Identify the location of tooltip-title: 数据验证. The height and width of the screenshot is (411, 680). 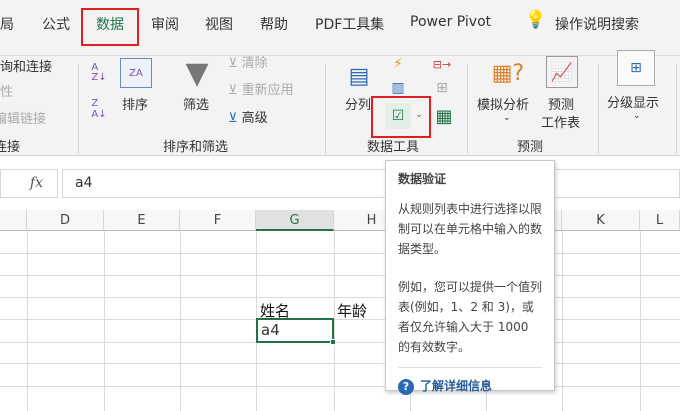
(422, 179).